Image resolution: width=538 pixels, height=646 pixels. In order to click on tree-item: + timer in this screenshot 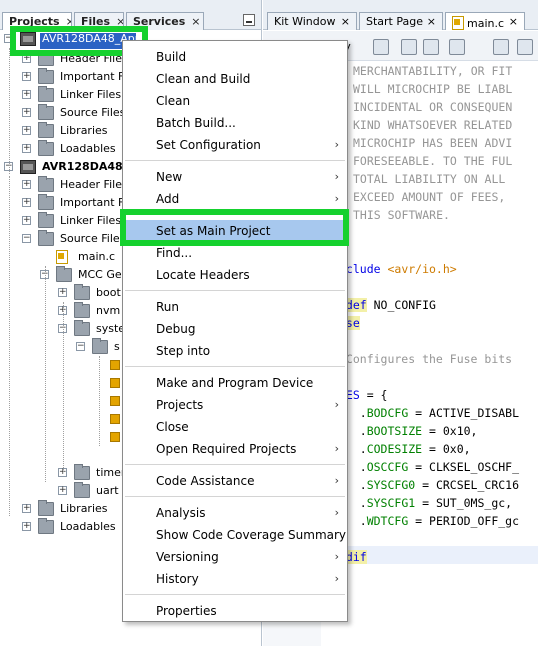, I will do `click(91, 473)`.